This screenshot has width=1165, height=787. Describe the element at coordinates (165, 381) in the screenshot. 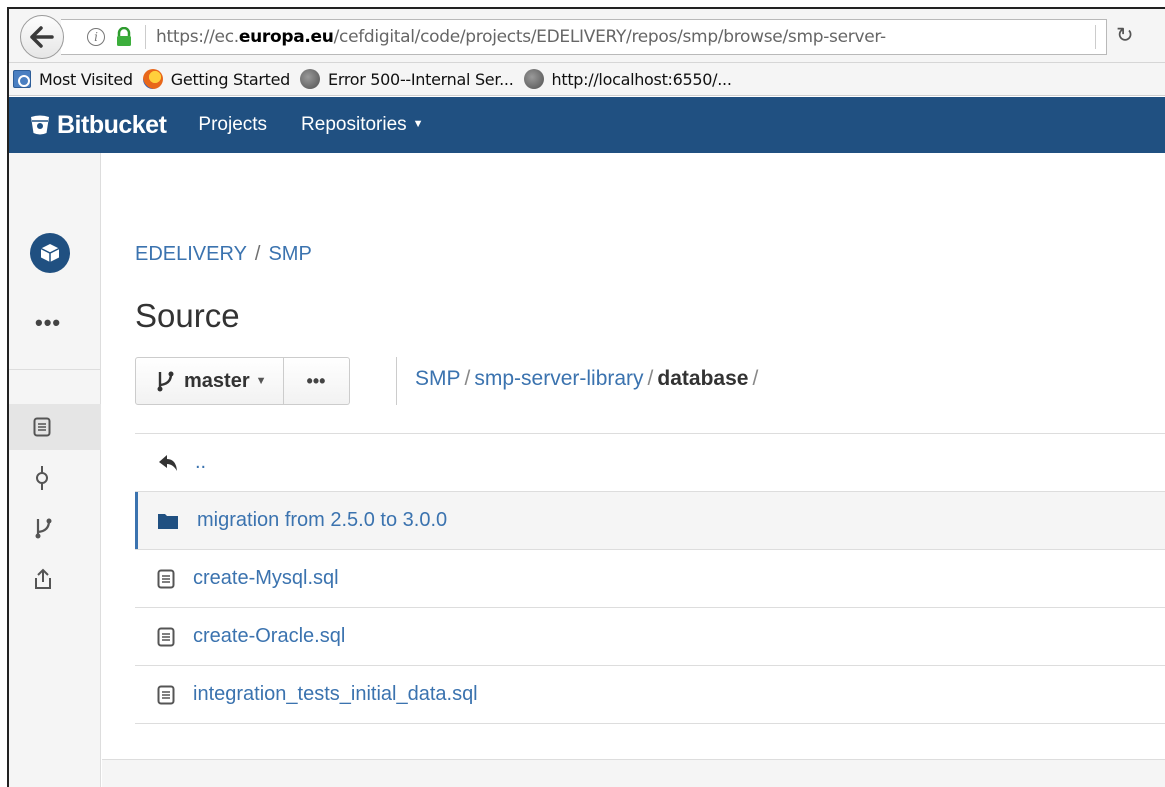

I see `branch-icon` at that location.